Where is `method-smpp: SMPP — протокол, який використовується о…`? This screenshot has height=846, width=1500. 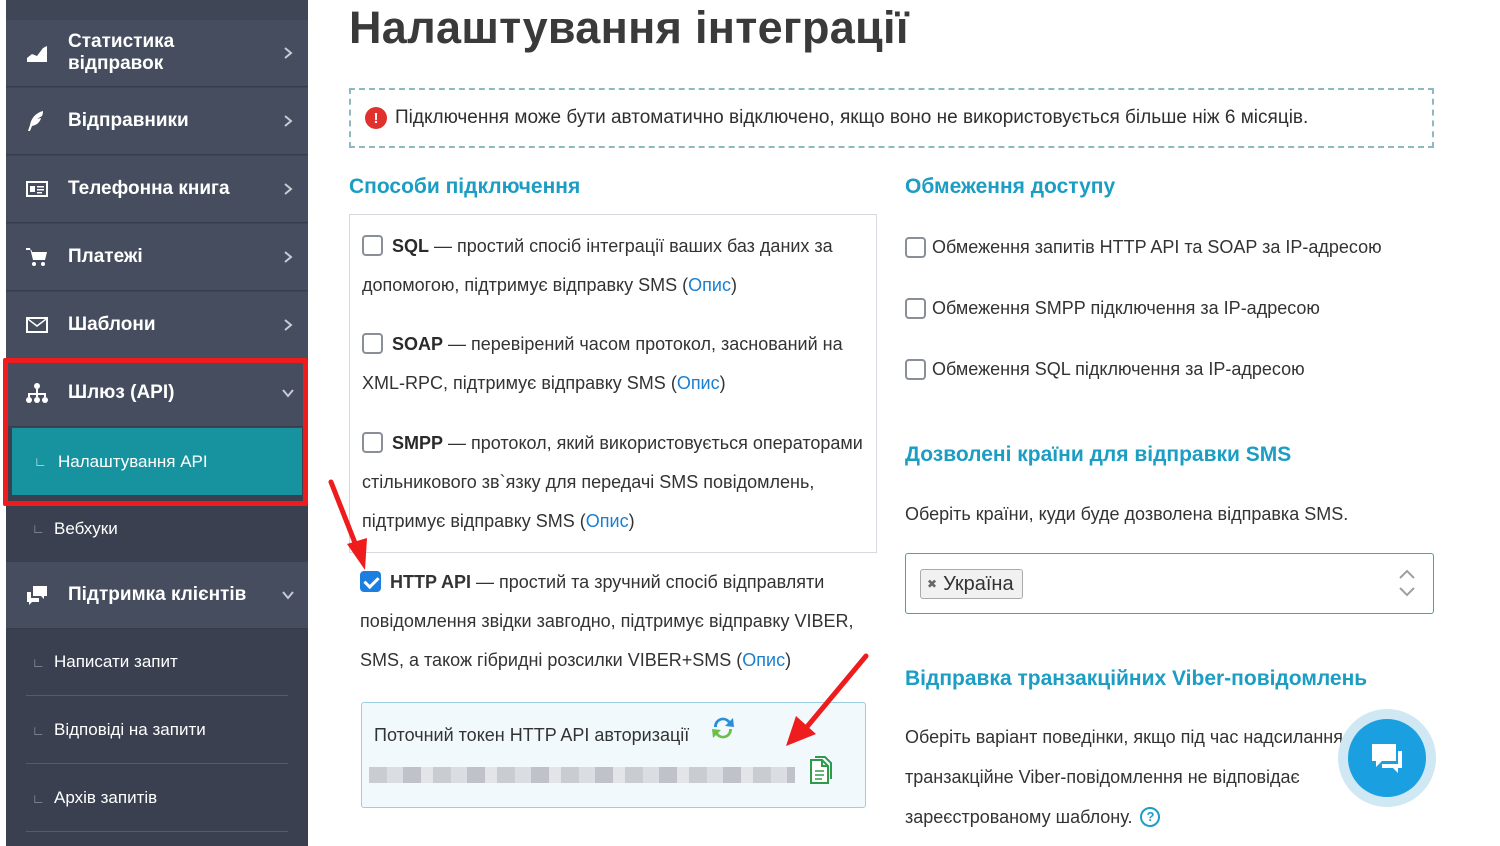
method-smpp: SMPP — протокол, який використовується о… is located at coordinates (612, 481).